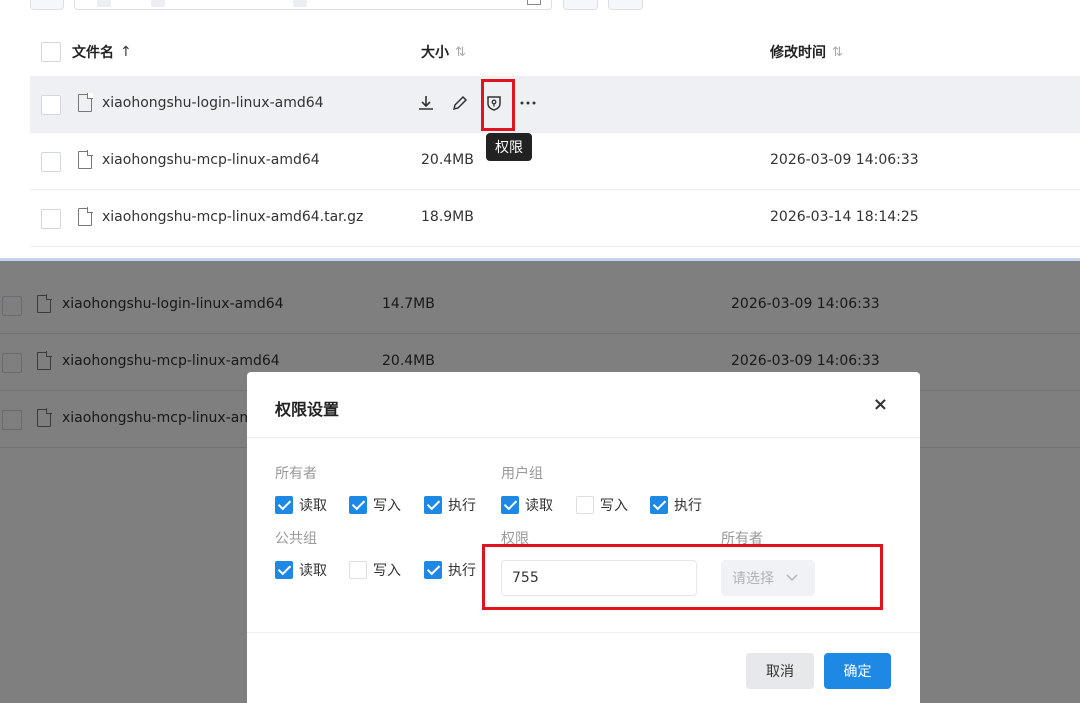 The width and height of the screenshot is (1080, 703). I want to click on header-size: 大小 ⇅, so click(443, 52).